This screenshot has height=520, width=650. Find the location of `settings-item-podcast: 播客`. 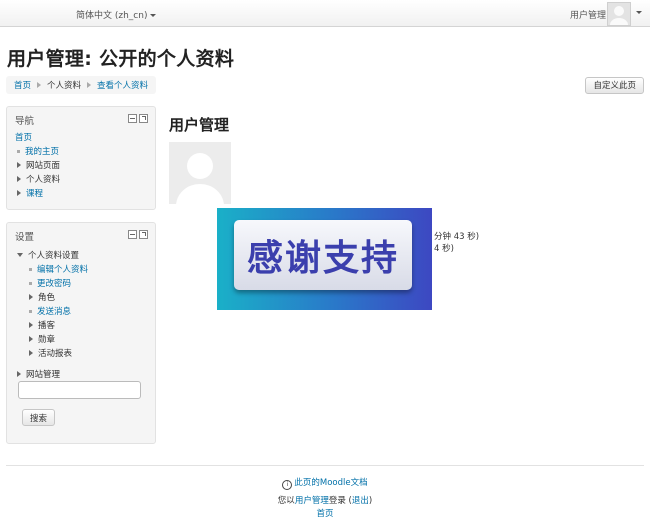

settings-item-podcast: 播客 is located at coordinates (42, 325).